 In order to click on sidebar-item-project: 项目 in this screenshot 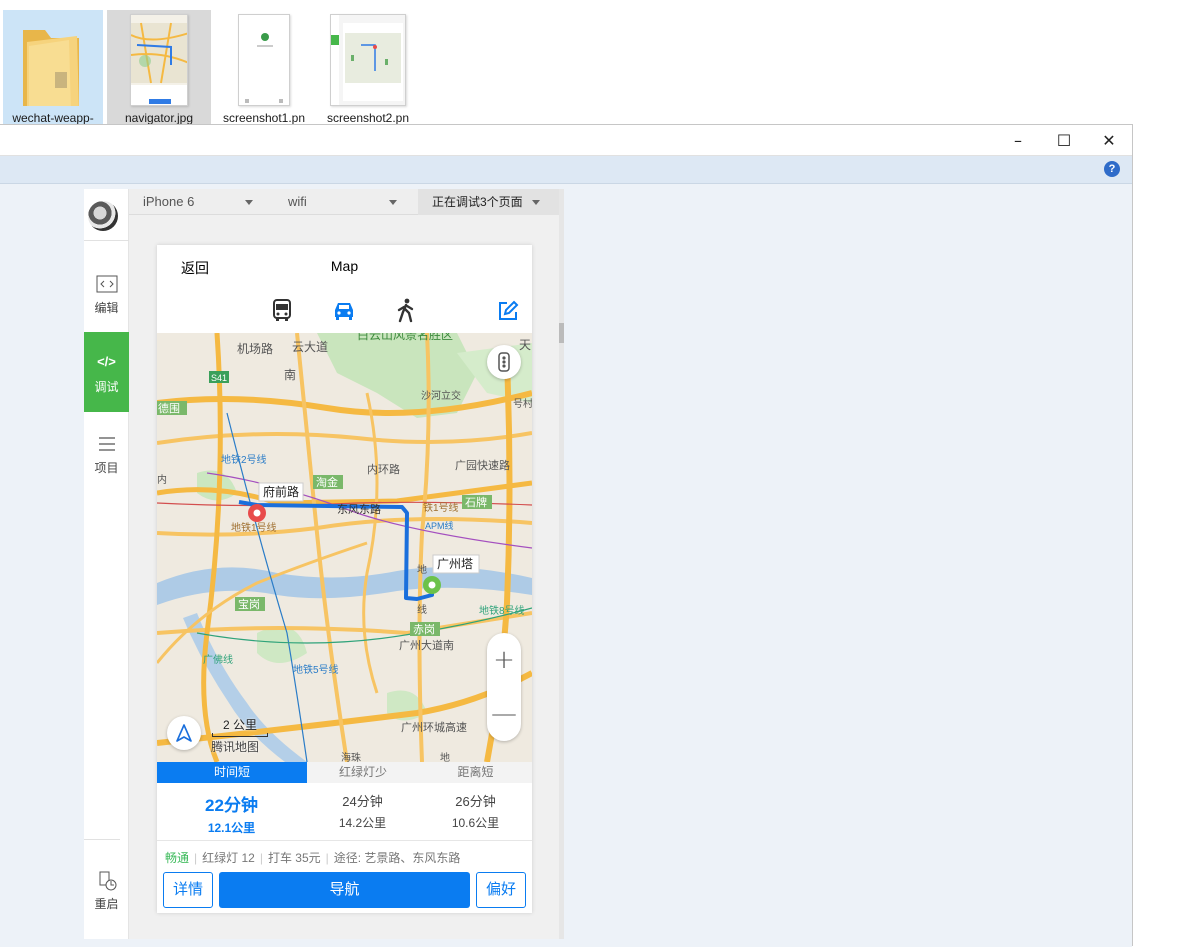, I will do `click(106, 453)`.